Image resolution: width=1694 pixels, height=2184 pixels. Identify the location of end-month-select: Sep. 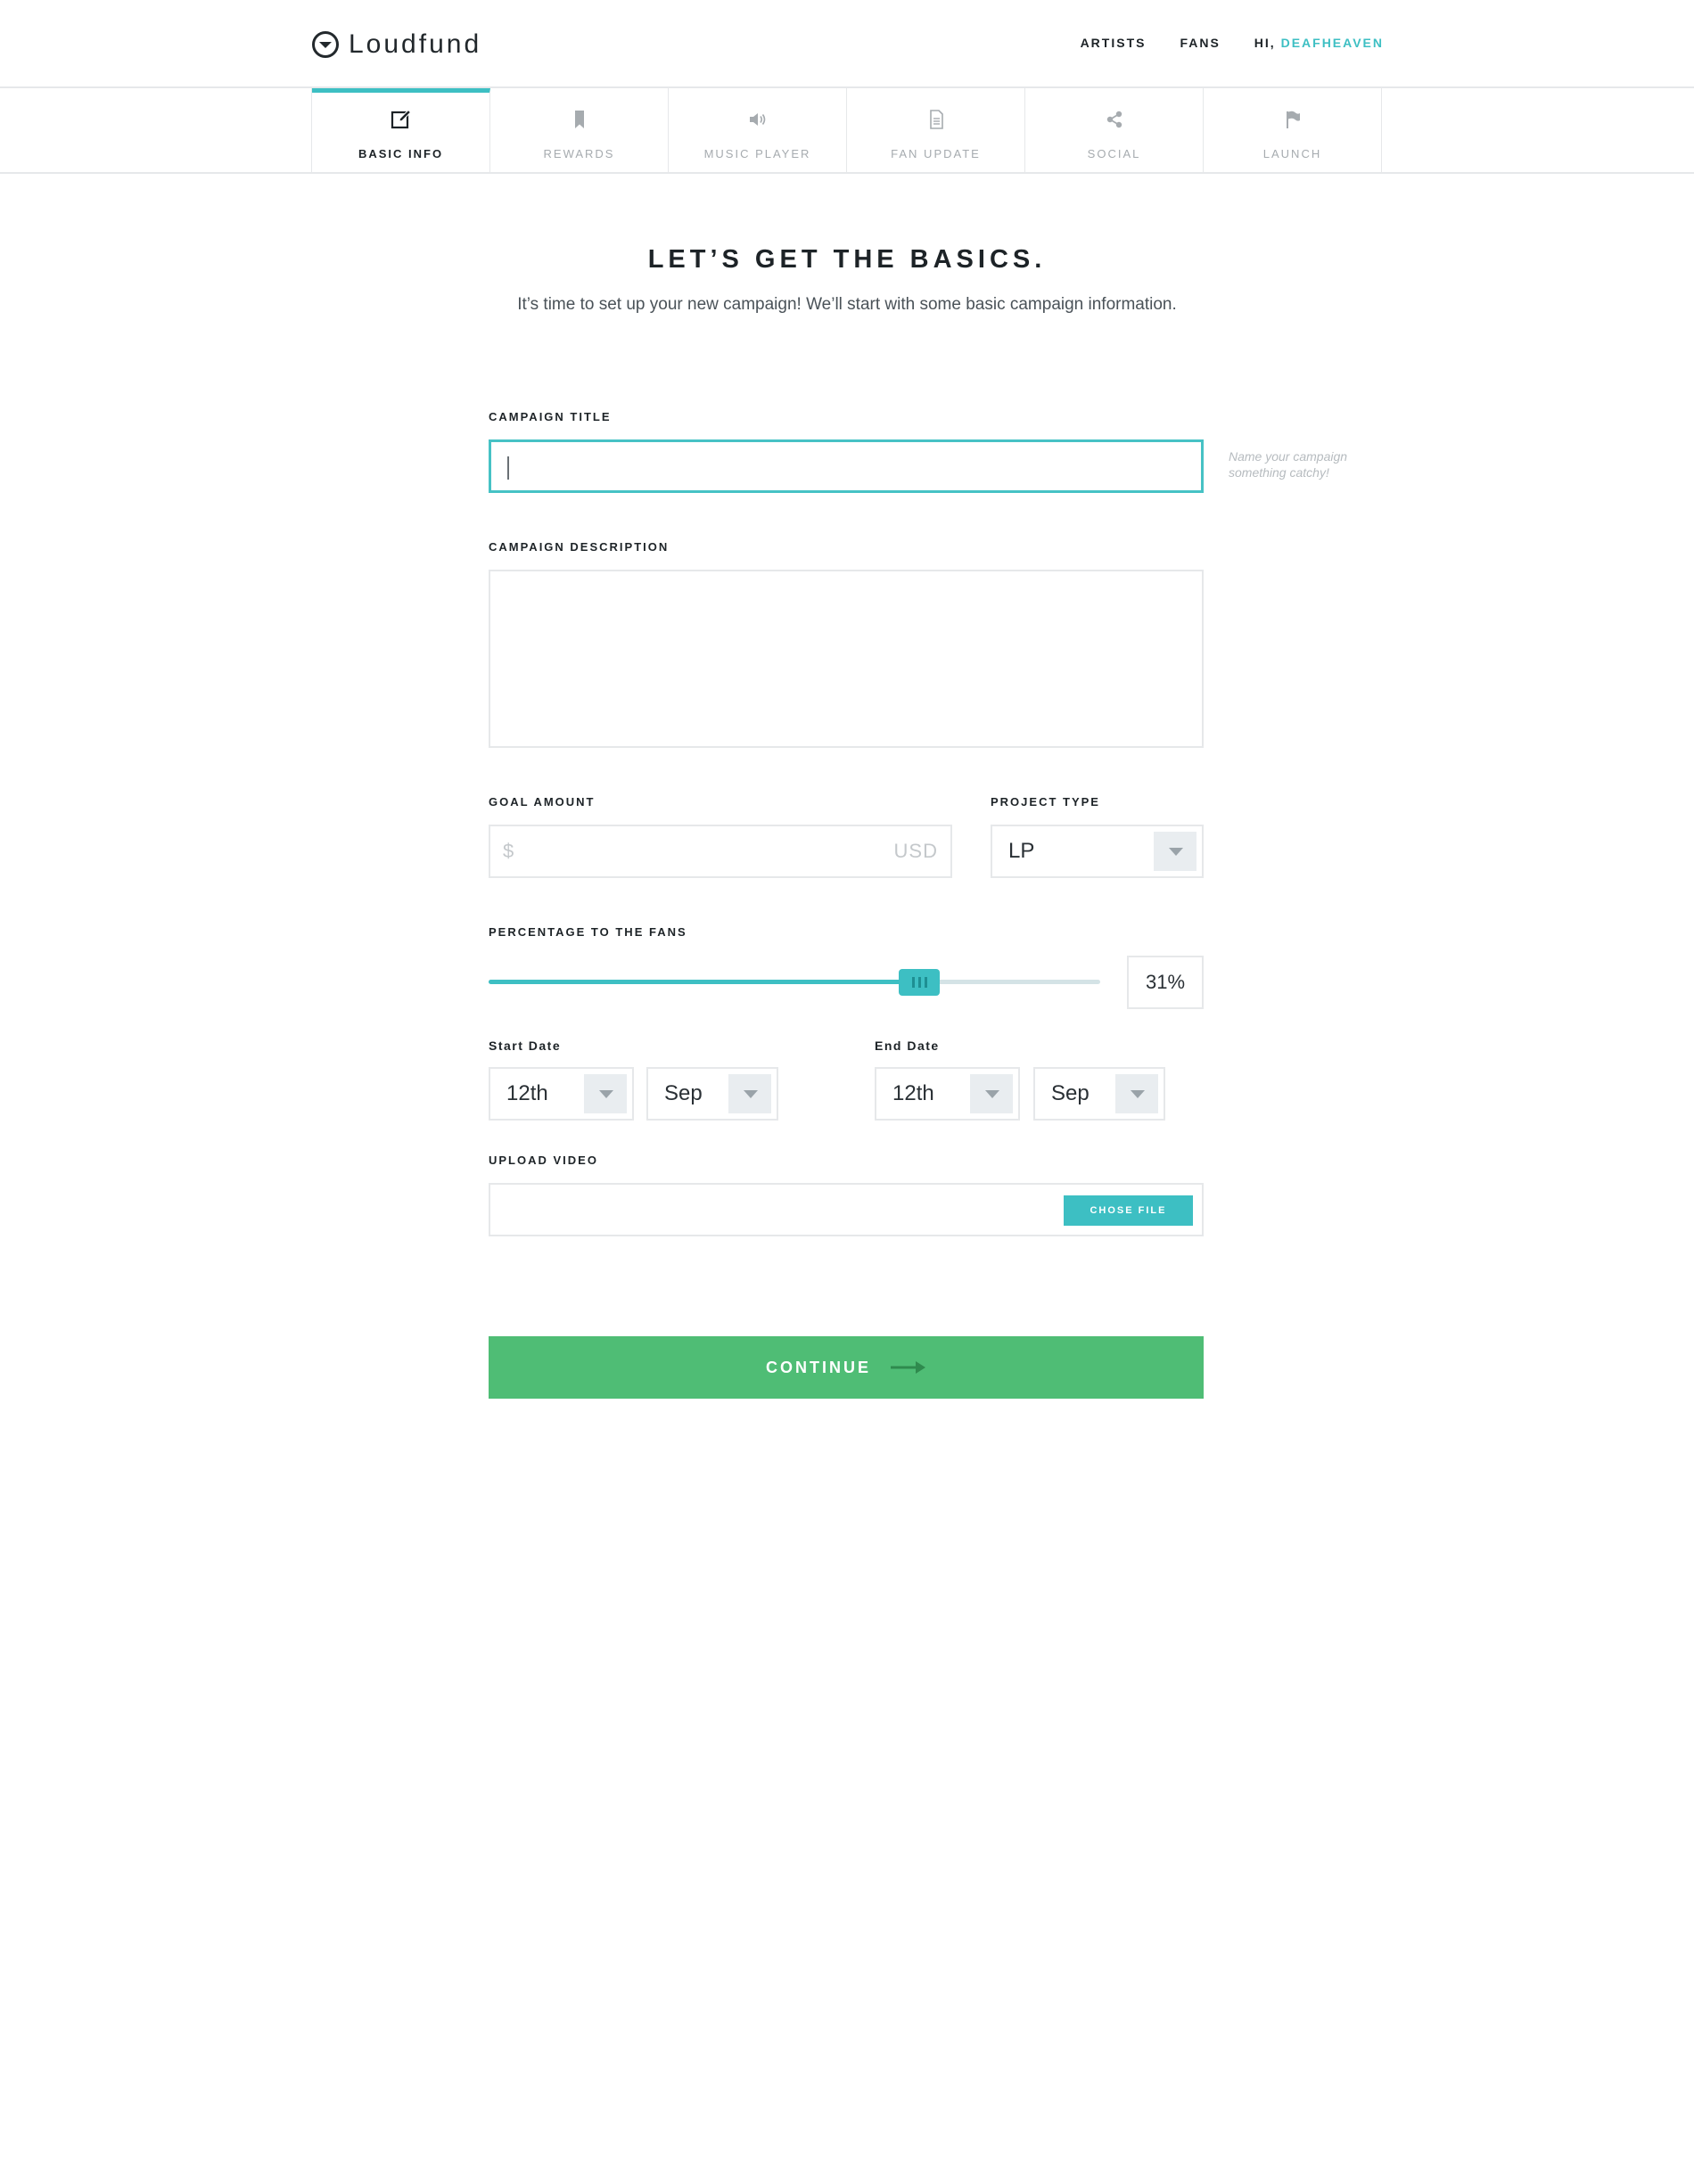
(1099, 1094).